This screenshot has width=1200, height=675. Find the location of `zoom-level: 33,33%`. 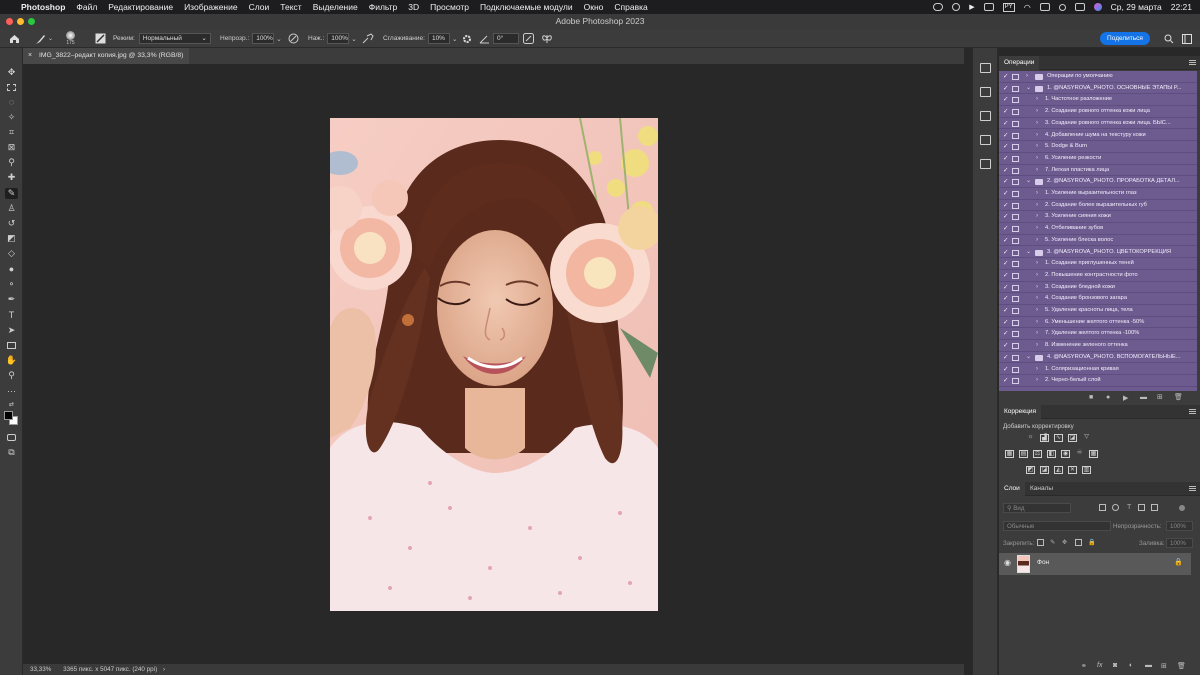

zoom-level: 33,33% is located at coordinates (40, 669).